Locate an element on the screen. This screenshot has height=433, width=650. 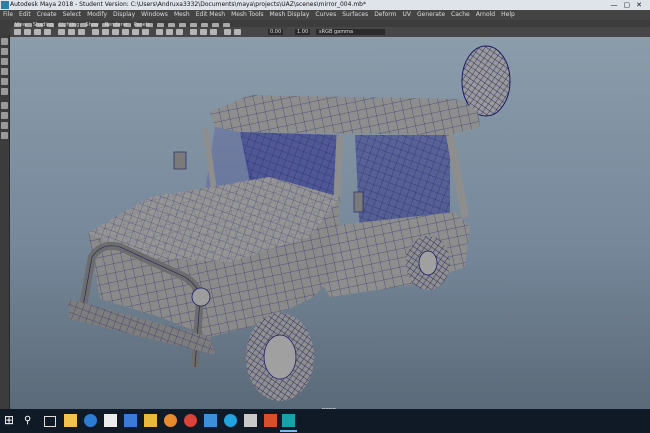
xray-joints-icon is located at coordinates (213, 32).